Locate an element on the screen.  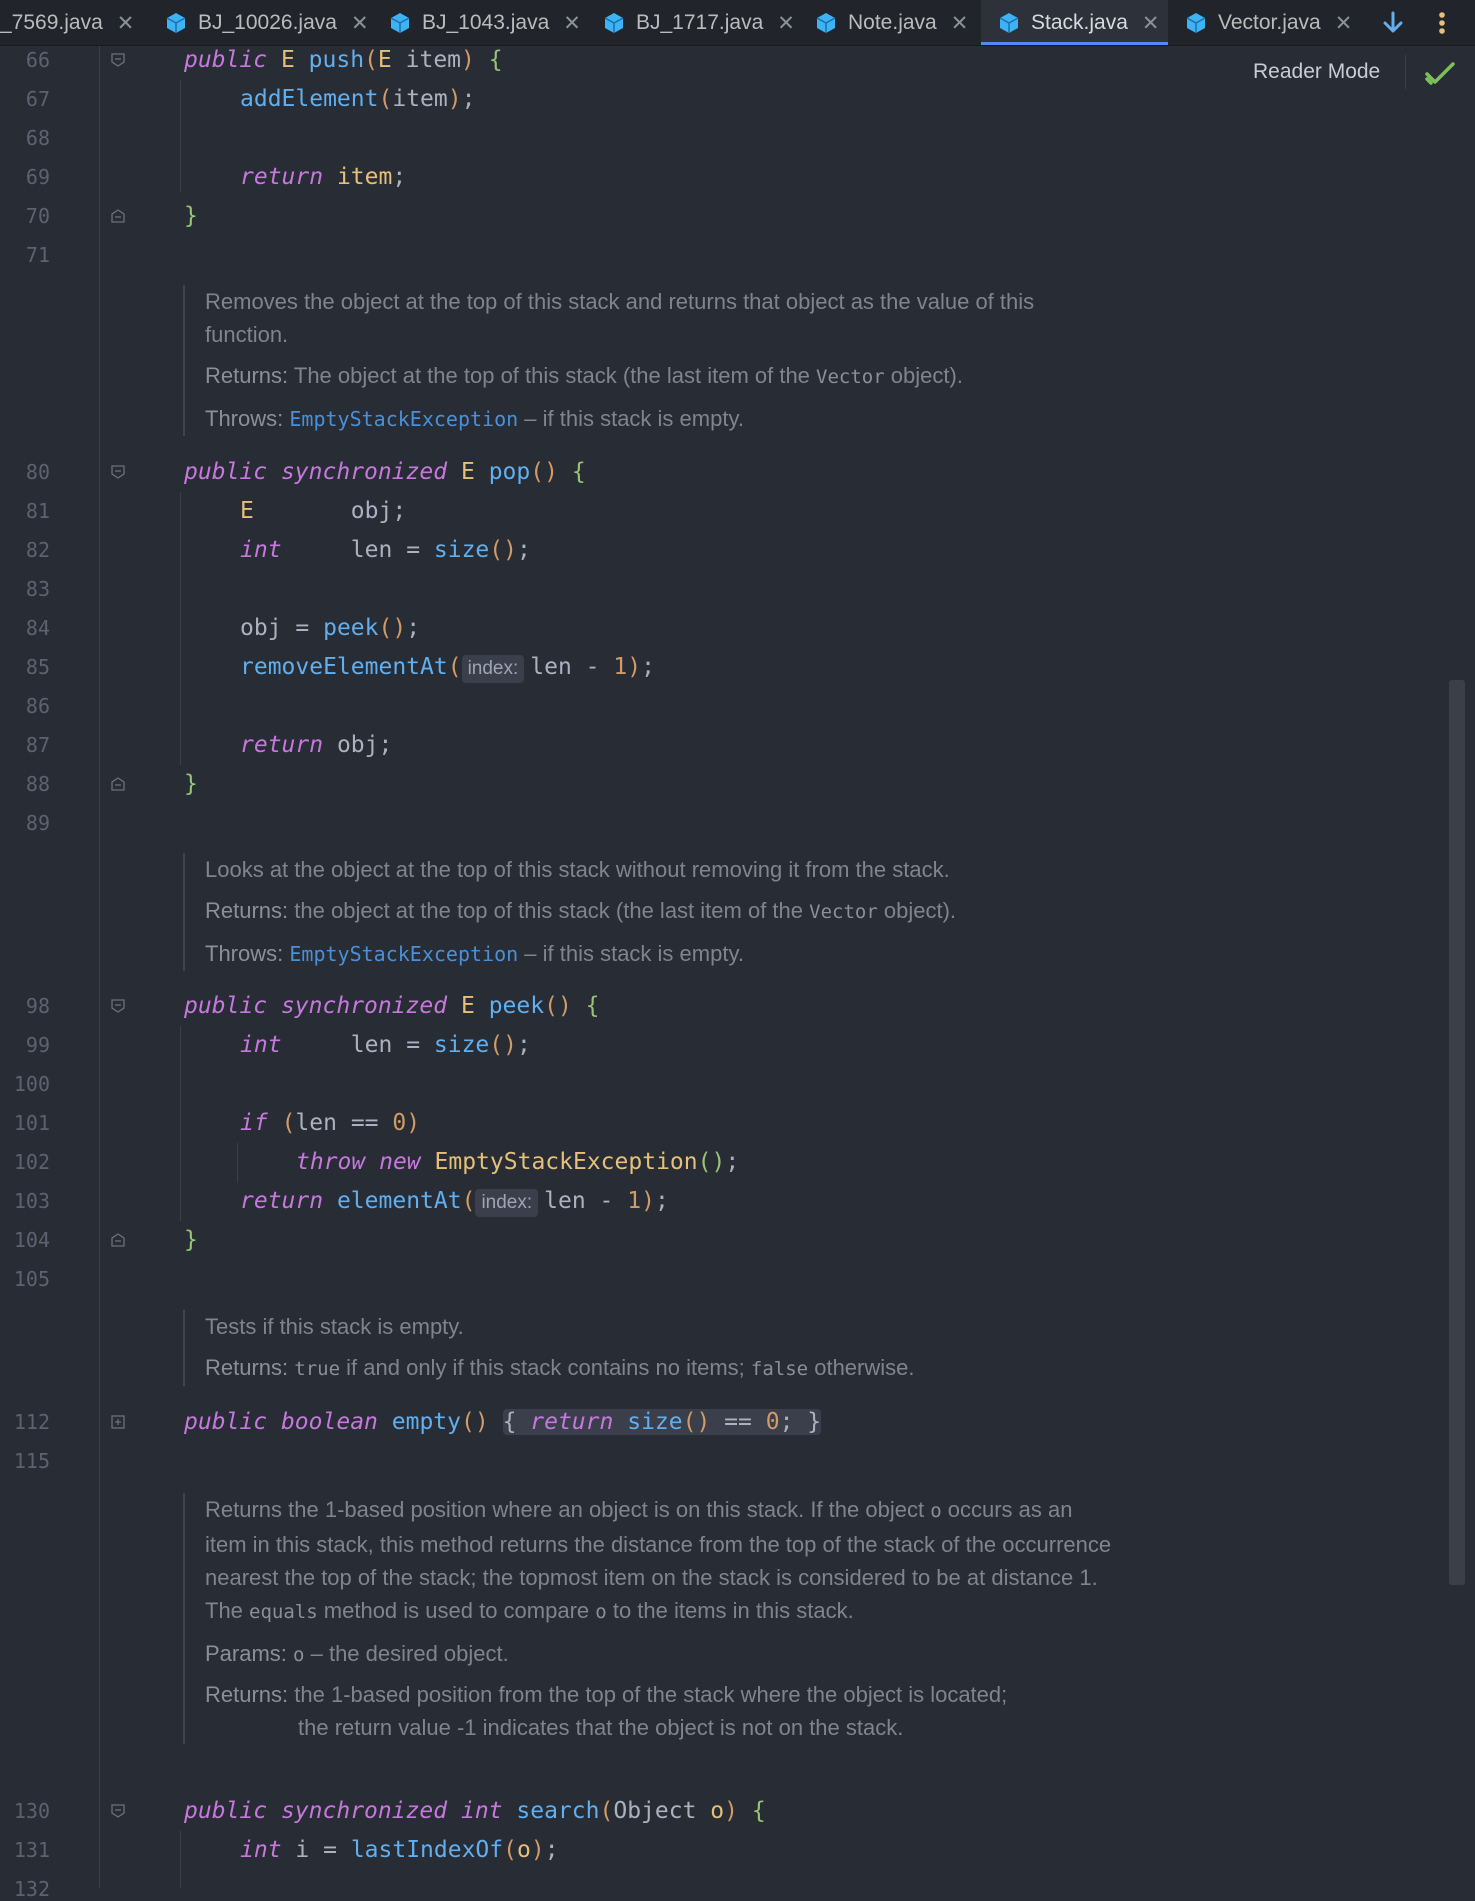
identifier: obj is located at coordinates (371, 511).